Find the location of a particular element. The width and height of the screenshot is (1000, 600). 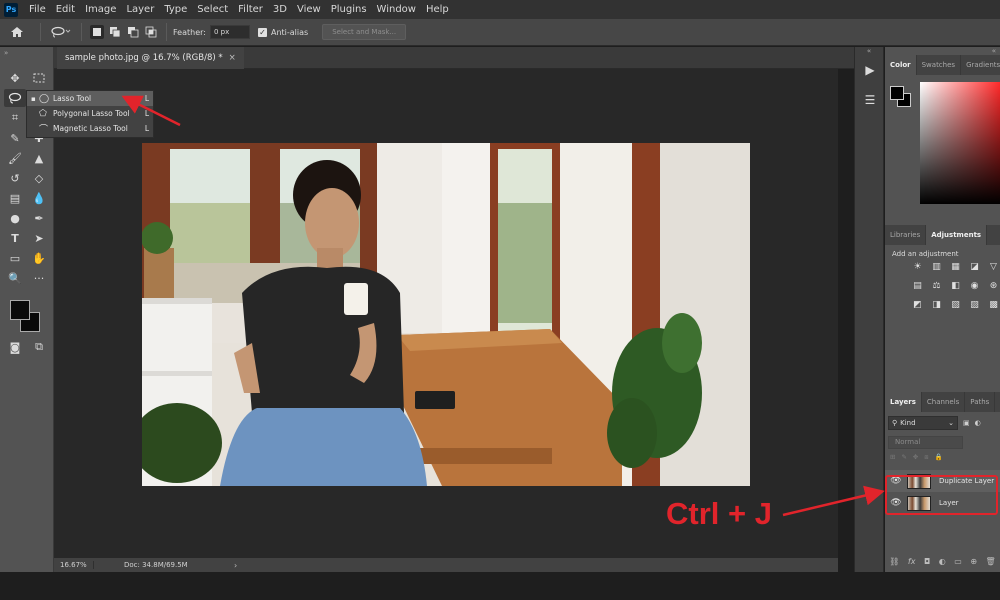

quick-mask-icon: ◙ is located at coordinates (15, 347).